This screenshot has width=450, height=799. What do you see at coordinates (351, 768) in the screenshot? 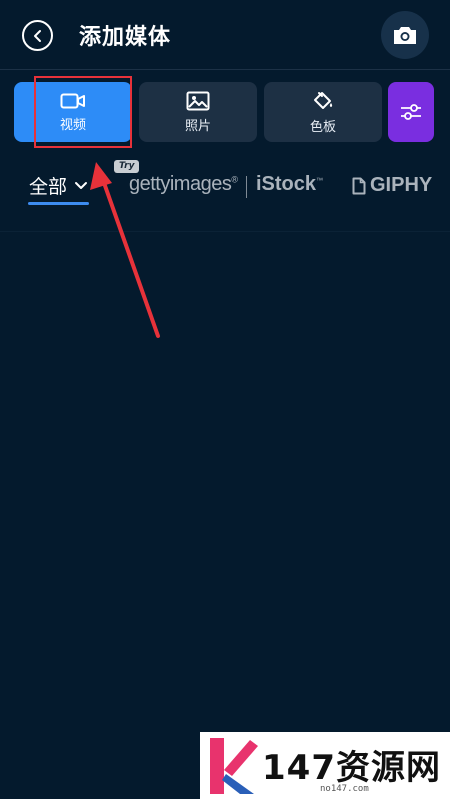
I see `watermark-text: 147资源网` at bounding box center [351, 768].